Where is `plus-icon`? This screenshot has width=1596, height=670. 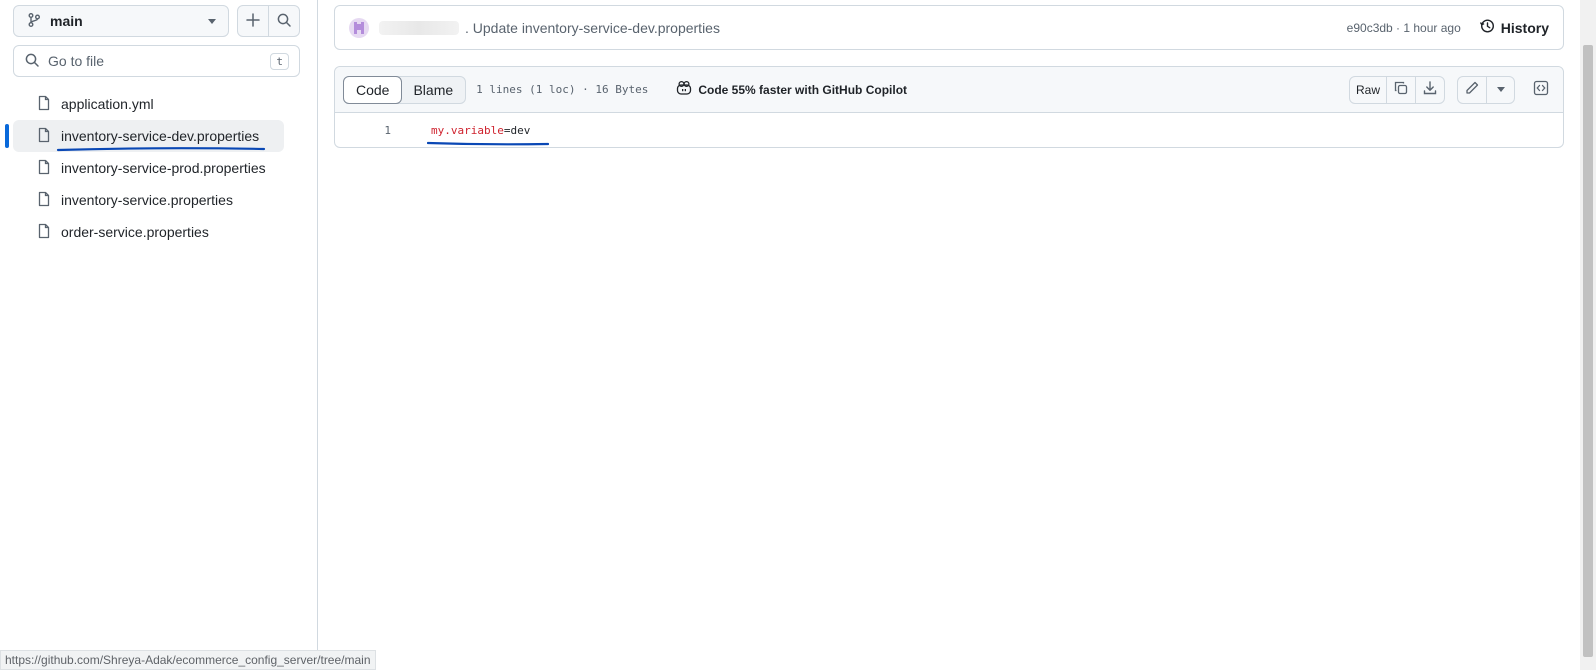 plus-icon is located at coordinates (253, 21).